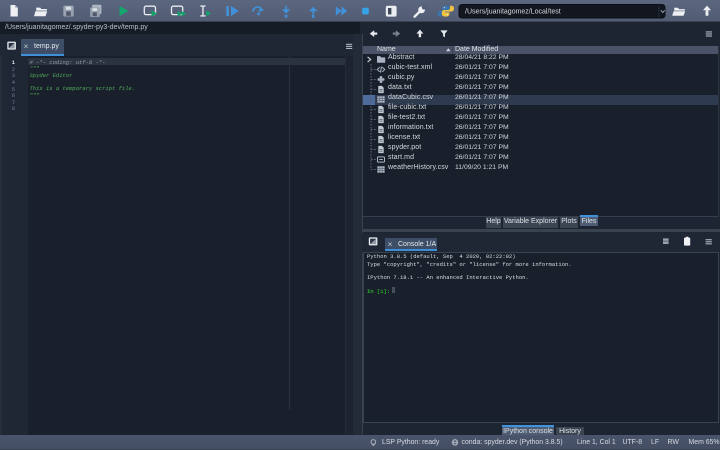  What do you see at coordinates (513, 12) in the screenshot?
I see `svg-text: /Users/juanitagomez/Local/test` at bounding box center [513, 12].